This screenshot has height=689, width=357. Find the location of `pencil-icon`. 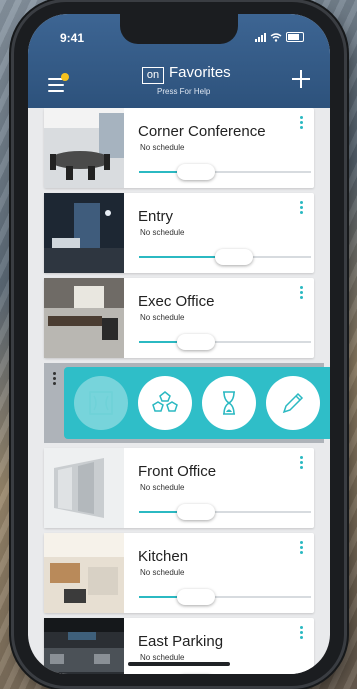

pencil-icon is located at coordinates (293, 403).